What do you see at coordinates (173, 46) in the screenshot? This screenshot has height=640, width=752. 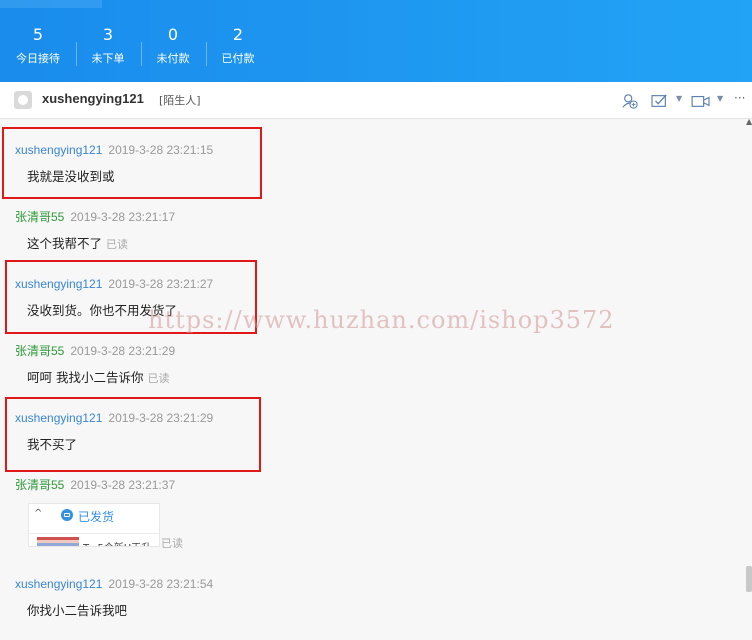 I see `stat-unpaid: 0 未付款` at bounding box center [173, 46].